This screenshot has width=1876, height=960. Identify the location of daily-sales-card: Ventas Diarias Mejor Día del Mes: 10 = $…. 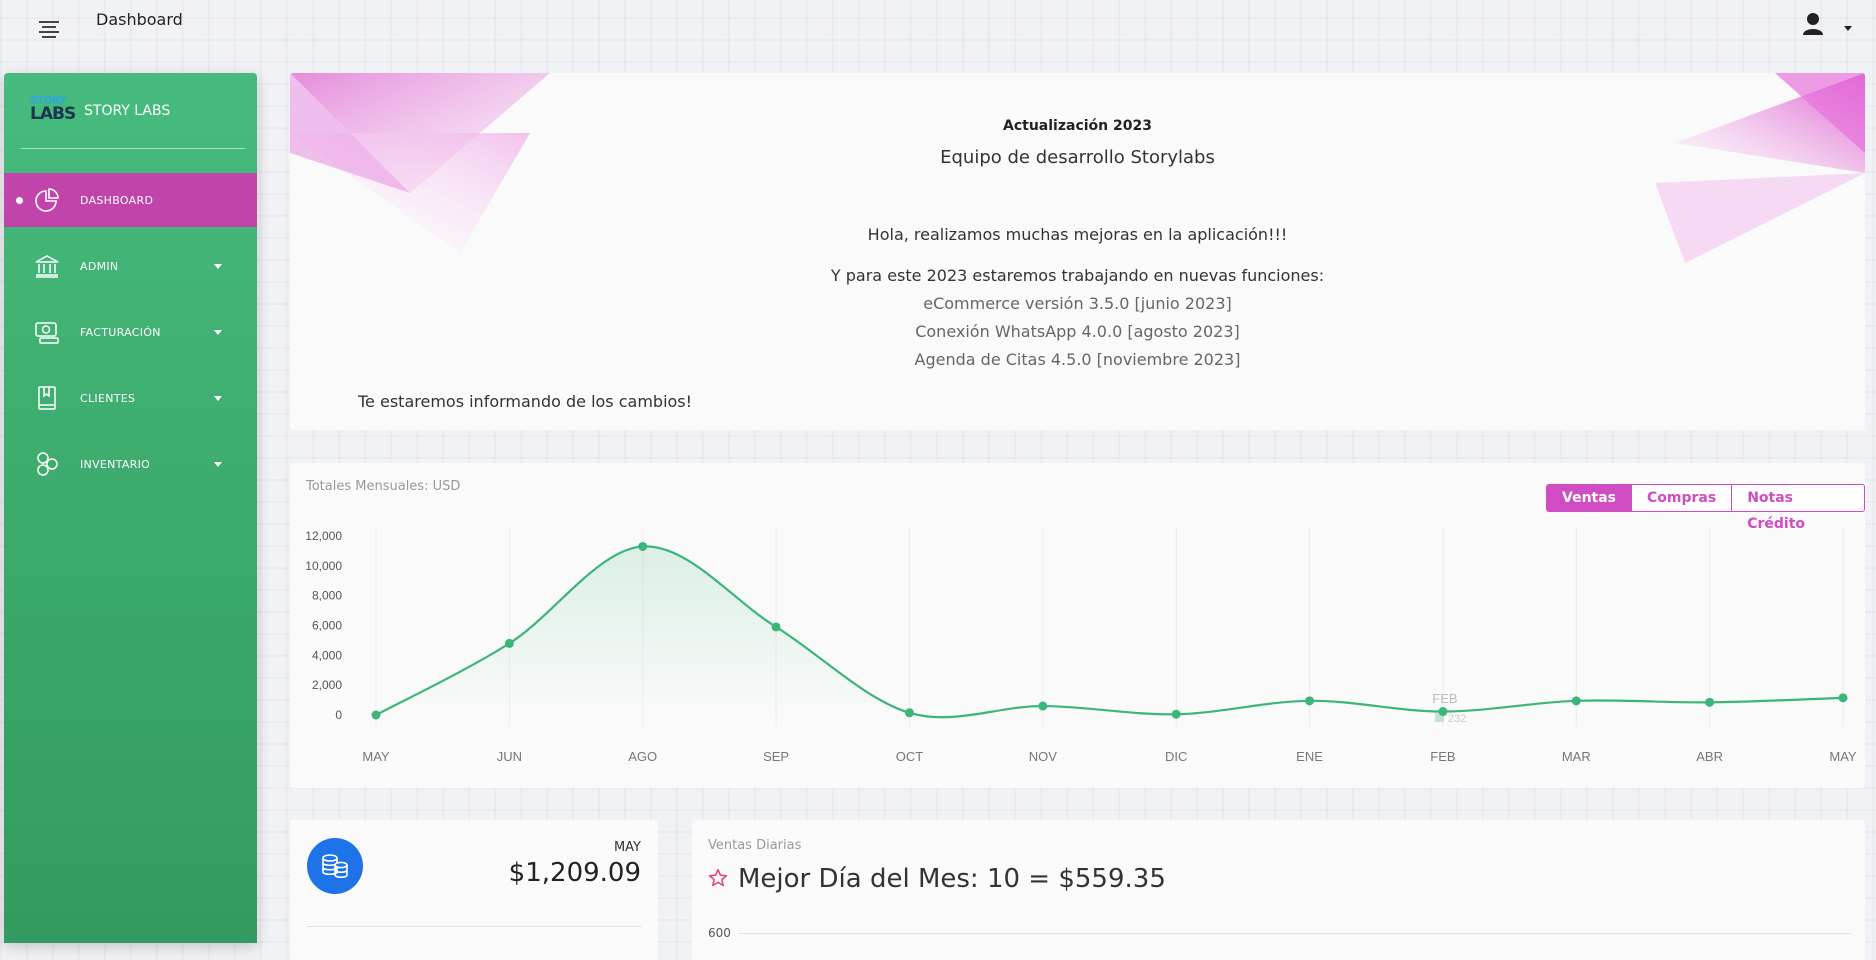
(1278, 890).